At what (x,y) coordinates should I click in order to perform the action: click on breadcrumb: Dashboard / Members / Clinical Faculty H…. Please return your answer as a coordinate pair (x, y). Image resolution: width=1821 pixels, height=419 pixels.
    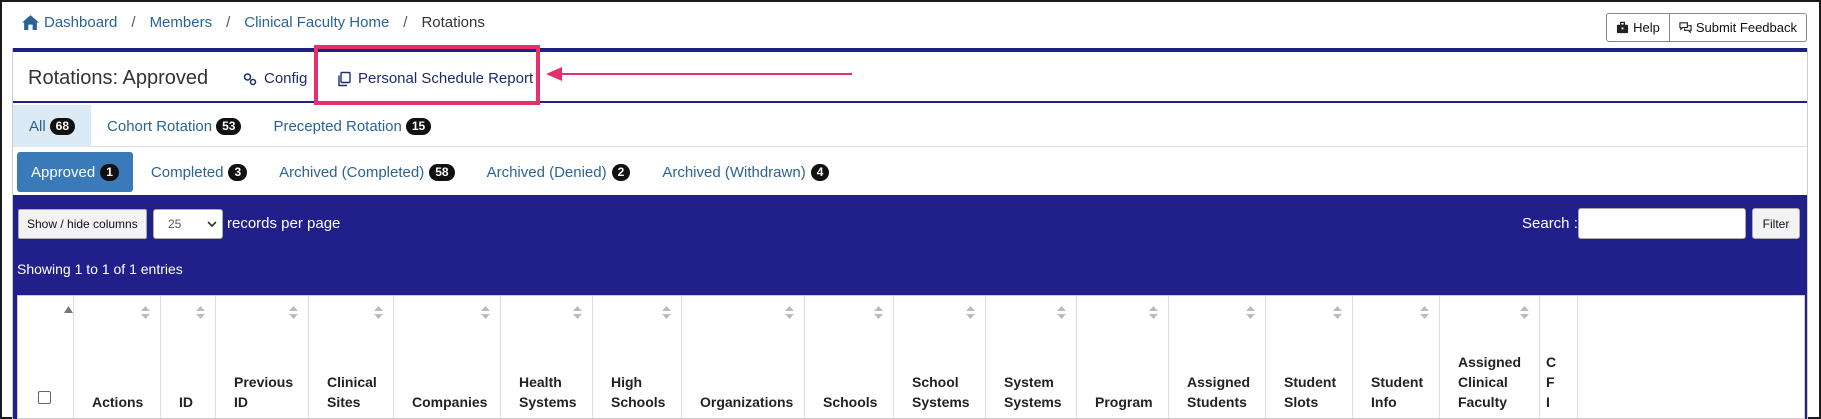
    Looking at the image, I should click on (253, 22).